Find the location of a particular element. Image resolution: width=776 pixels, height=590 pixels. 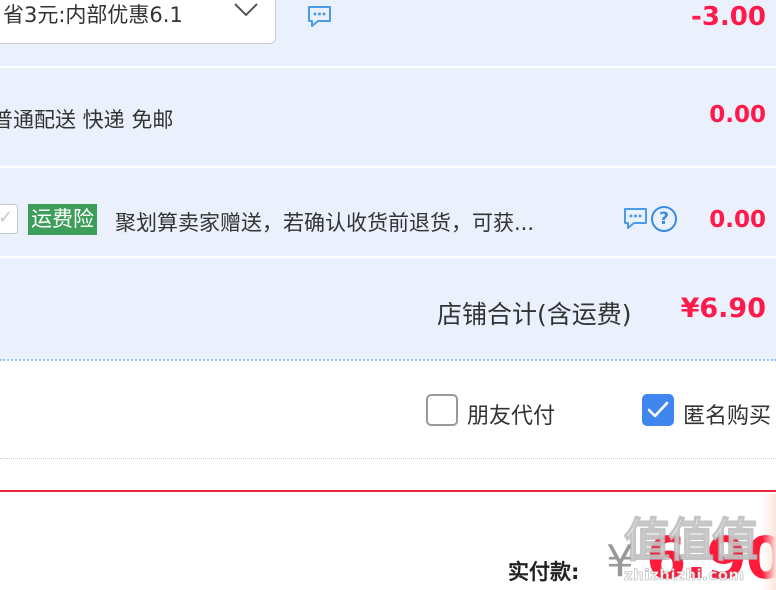

submit-button-edge is located at coordinates (769, 542).